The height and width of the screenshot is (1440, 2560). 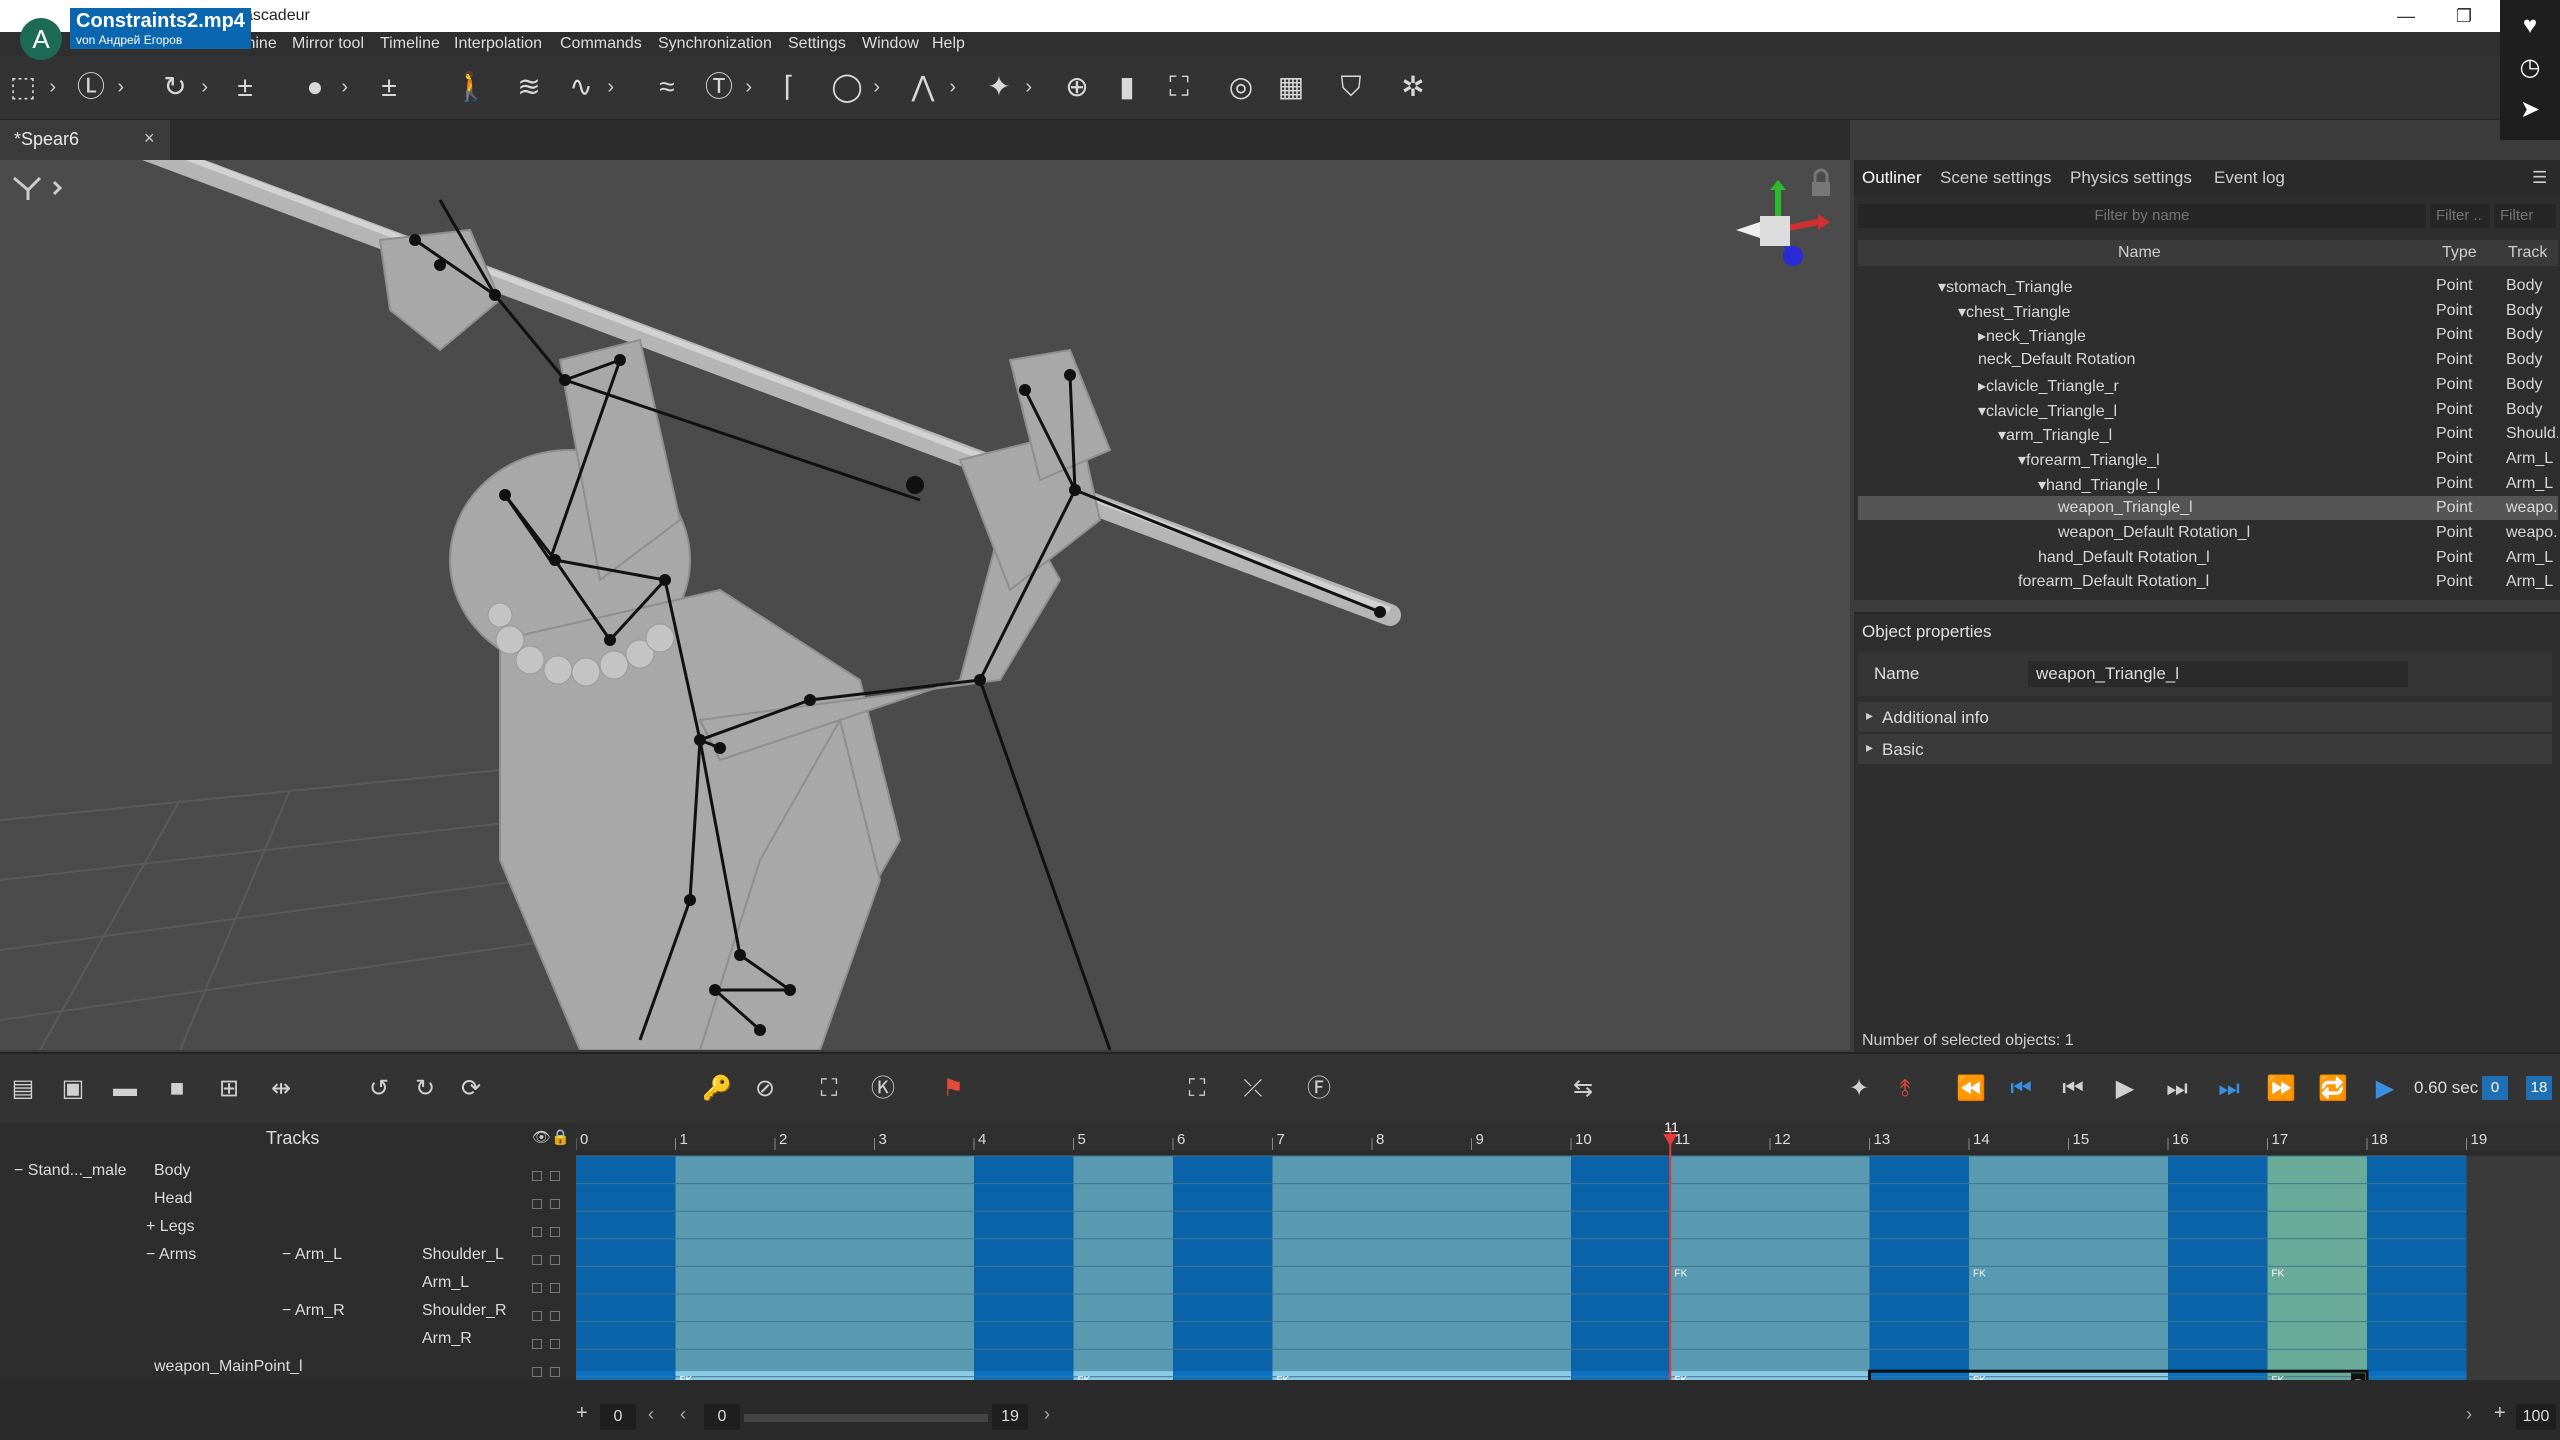 I want to click on ballistic-icon: ⋀ ›, so click(x=930, y=87).